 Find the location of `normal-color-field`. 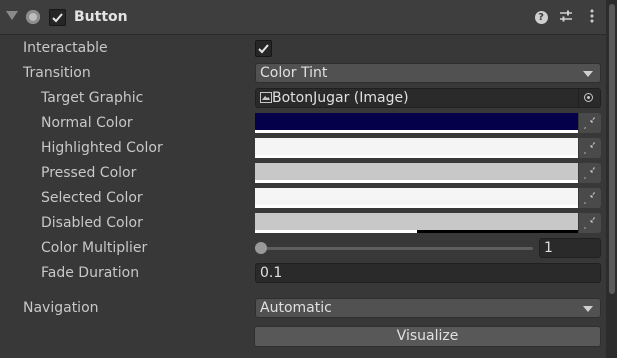

normal-color-field is located at coordinates (428, 123).